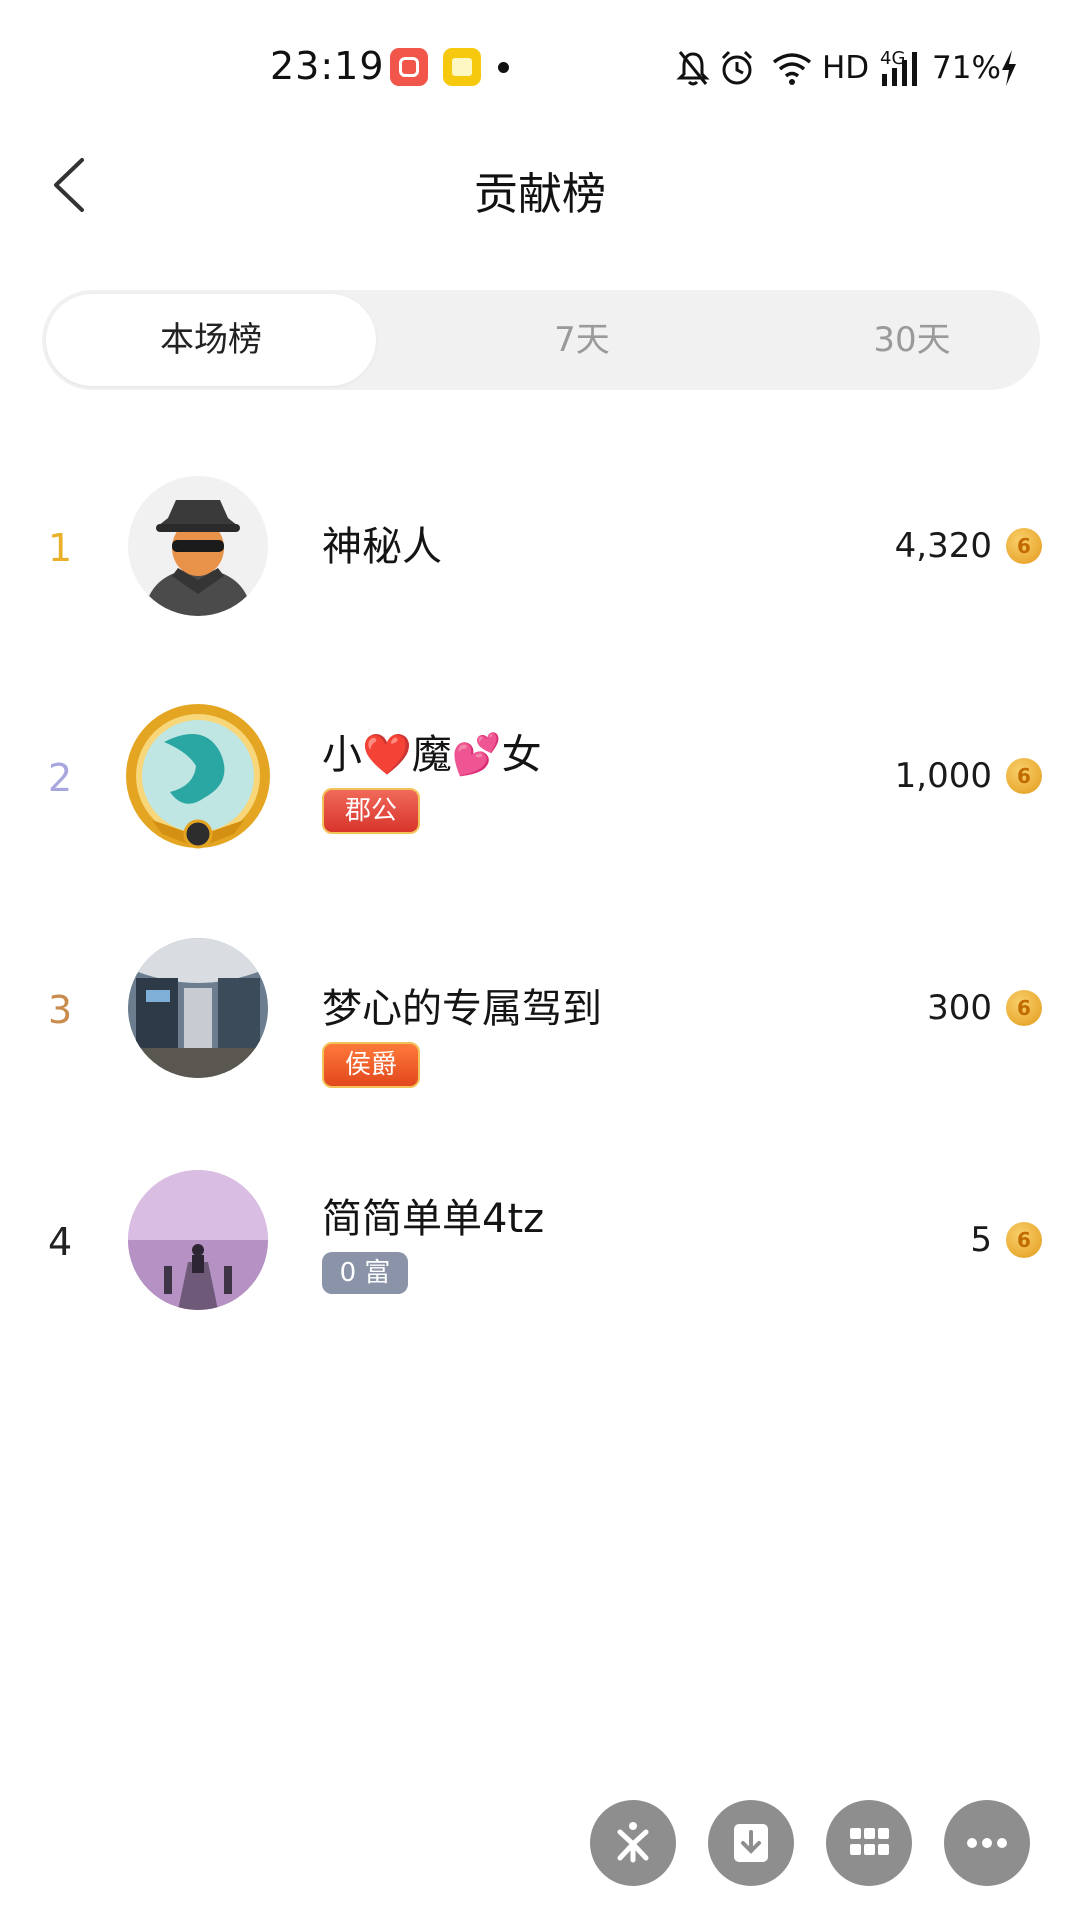  I want to click on rank-number: 1, so click(60, 548).